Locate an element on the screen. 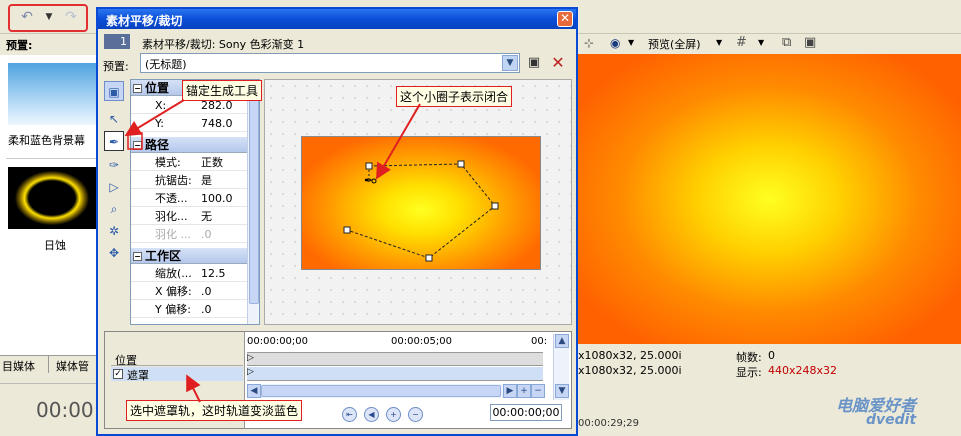 The width and height of the screenshot is (961, 436). media-generator-panel: 柔和蓝色背景幕 日蚀 is located at coordinates (50, 205).